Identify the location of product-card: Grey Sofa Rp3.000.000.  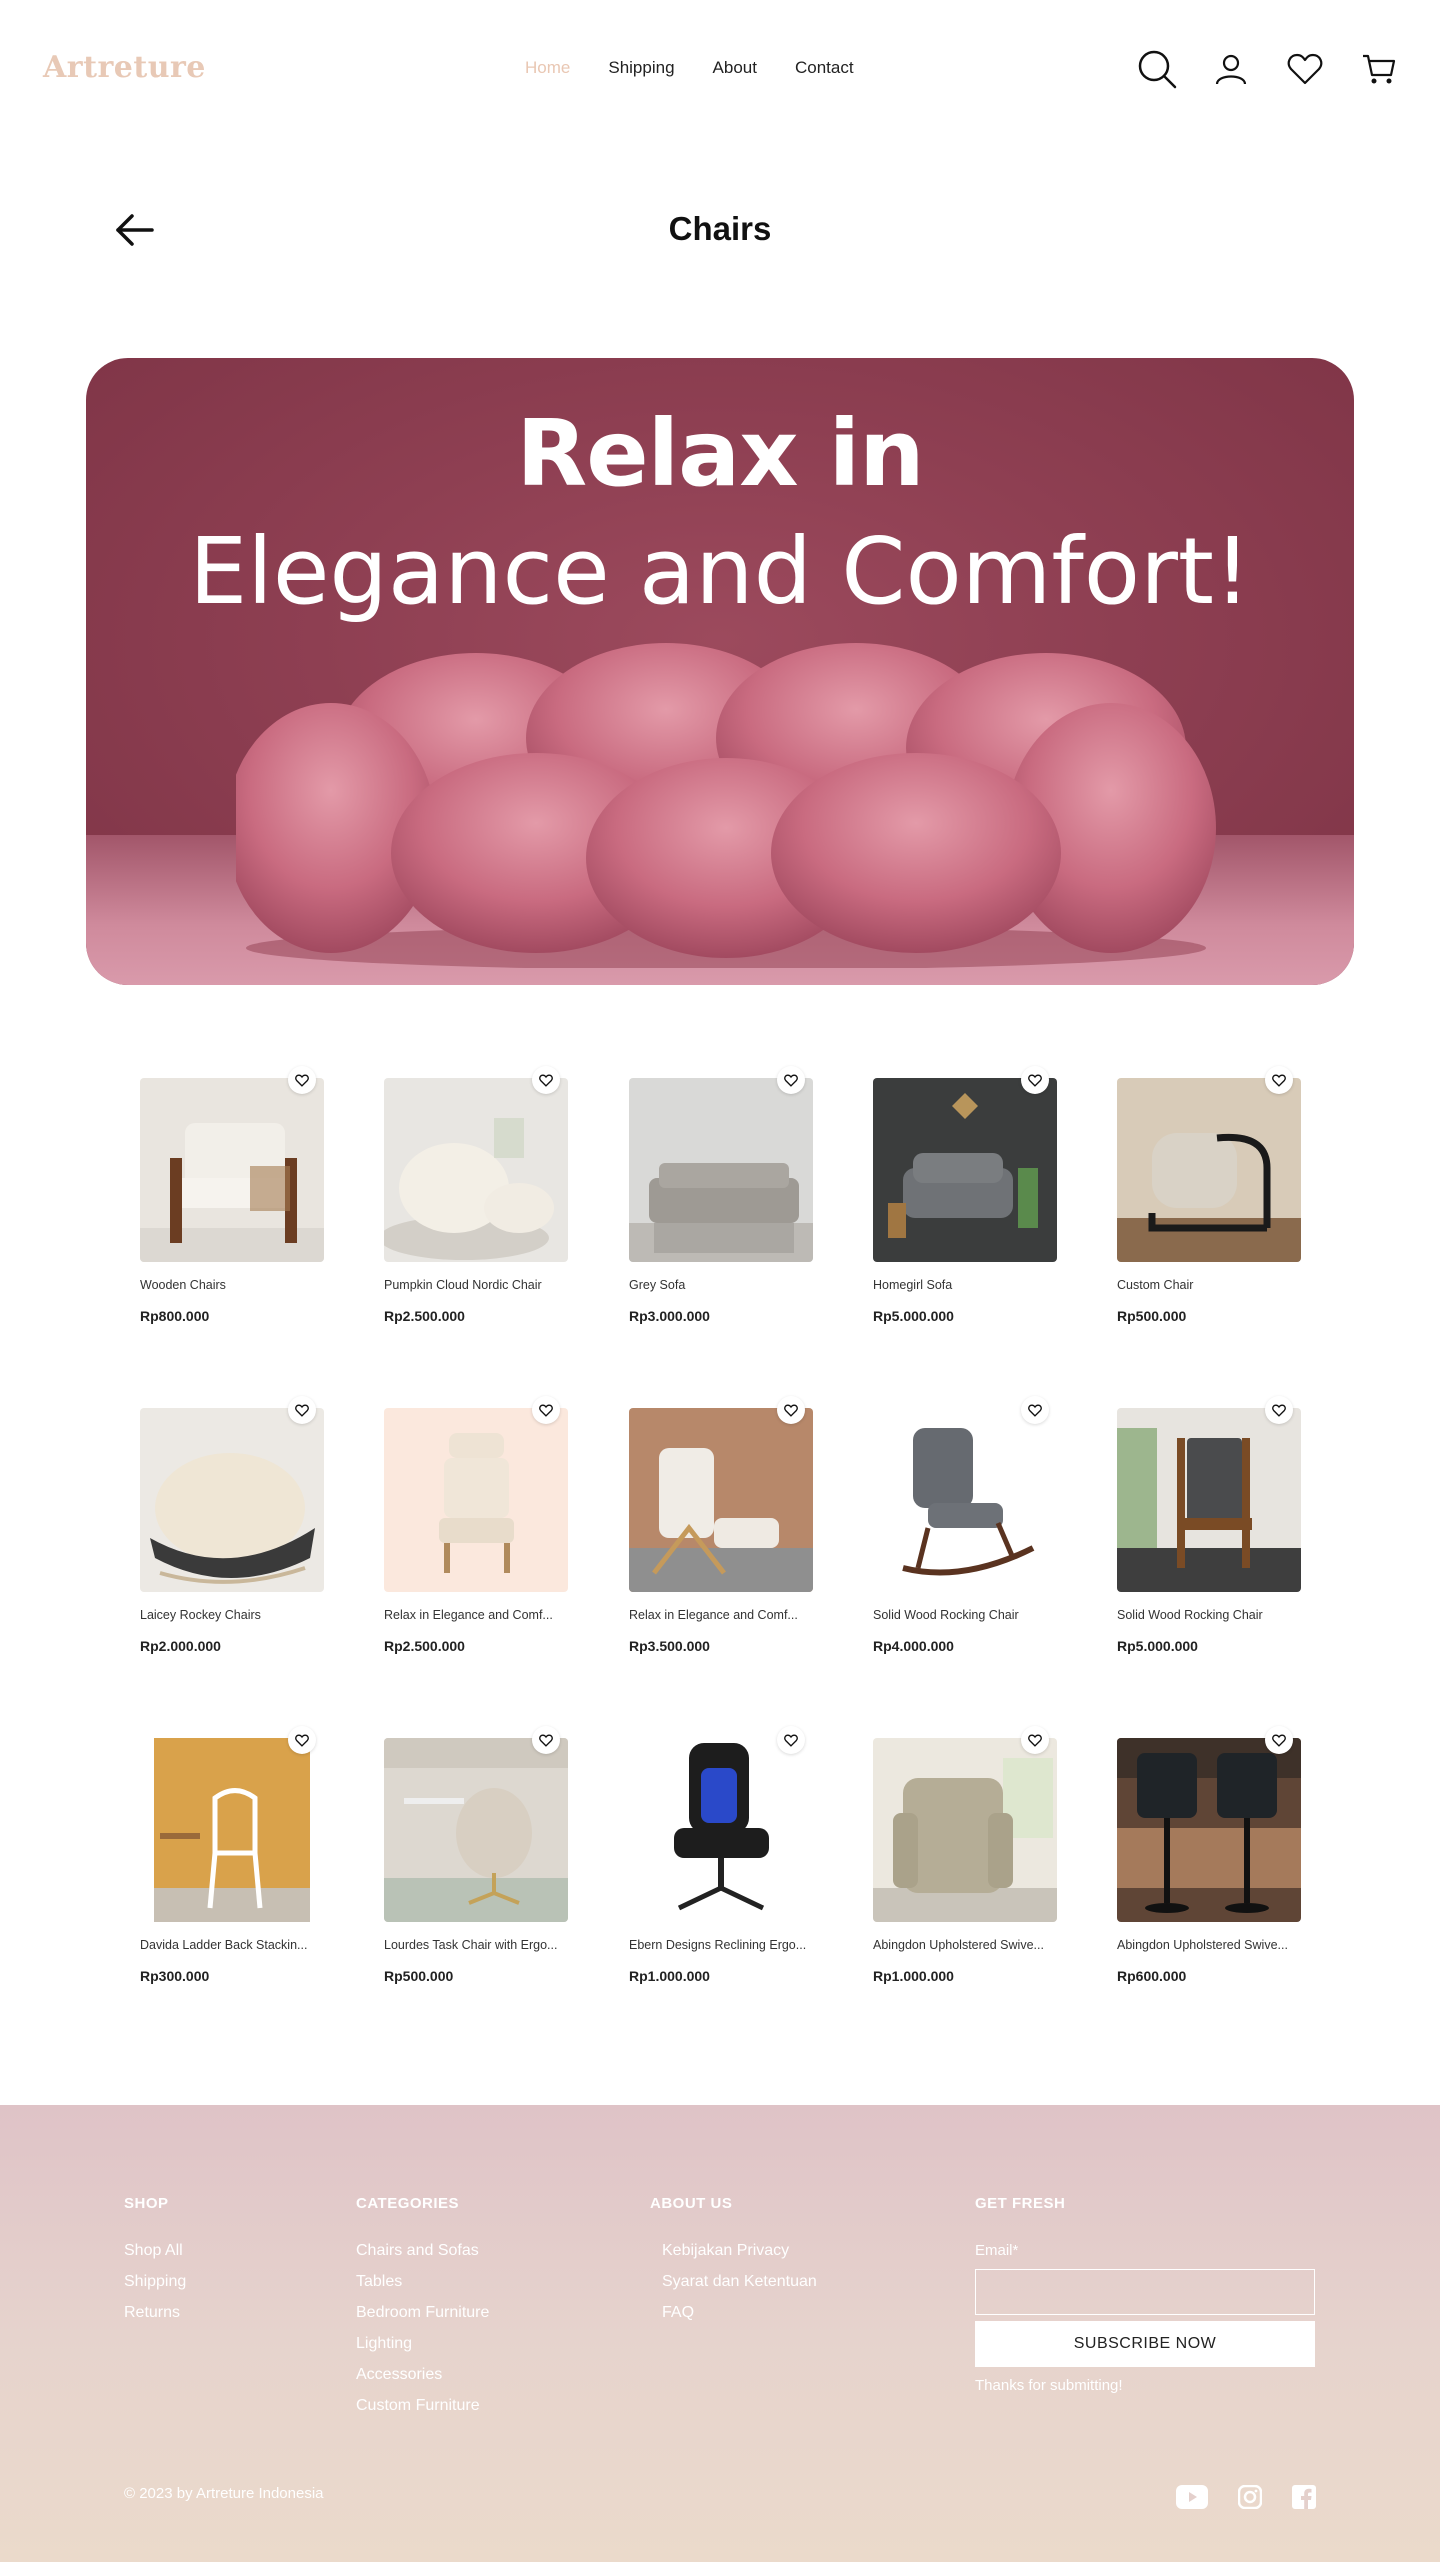
(721, 1195).